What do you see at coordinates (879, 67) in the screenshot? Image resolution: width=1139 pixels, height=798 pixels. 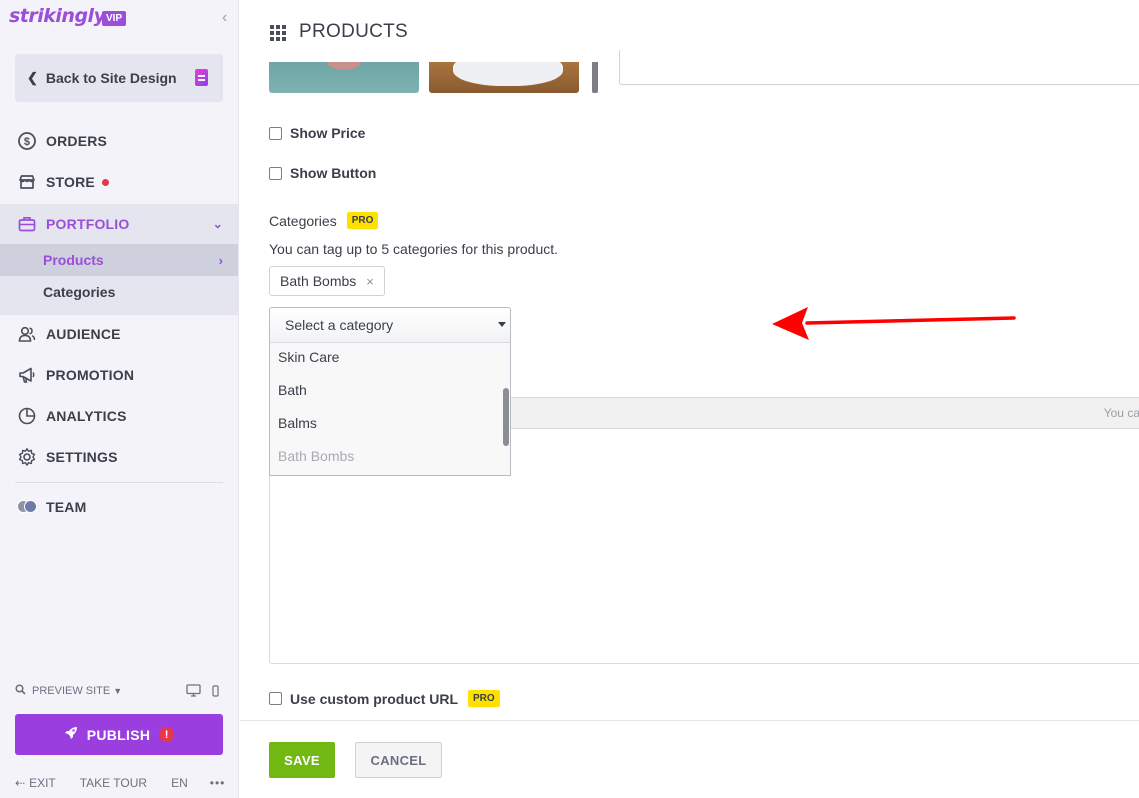 I see `description-field` at bounding box center [879, 67].